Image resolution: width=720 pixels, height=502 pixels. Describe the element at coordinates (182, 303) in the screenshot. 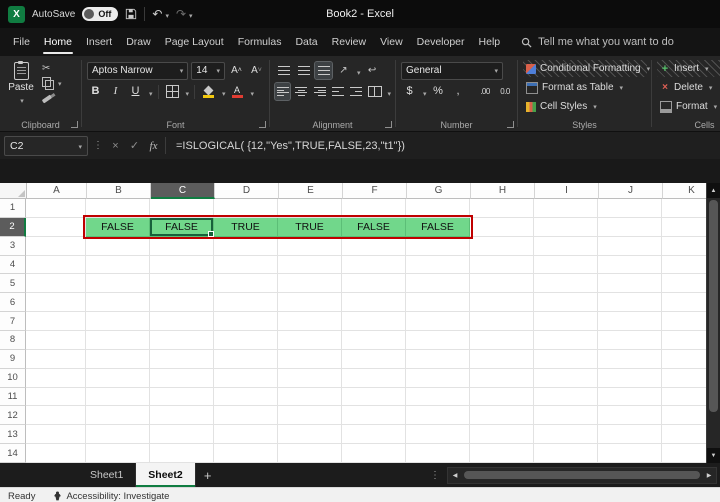

I see `cell-C6` at that location.